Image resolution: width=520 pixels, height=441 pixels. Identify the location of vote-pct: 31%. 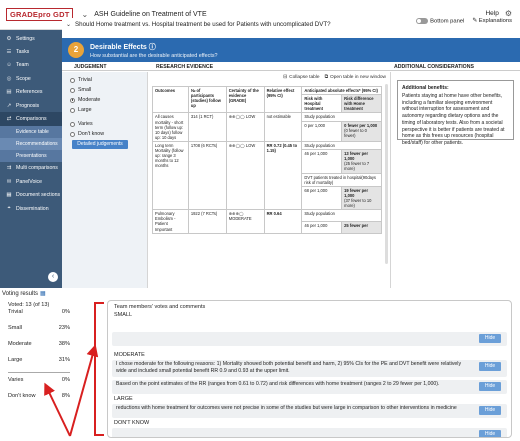
(64, 360).